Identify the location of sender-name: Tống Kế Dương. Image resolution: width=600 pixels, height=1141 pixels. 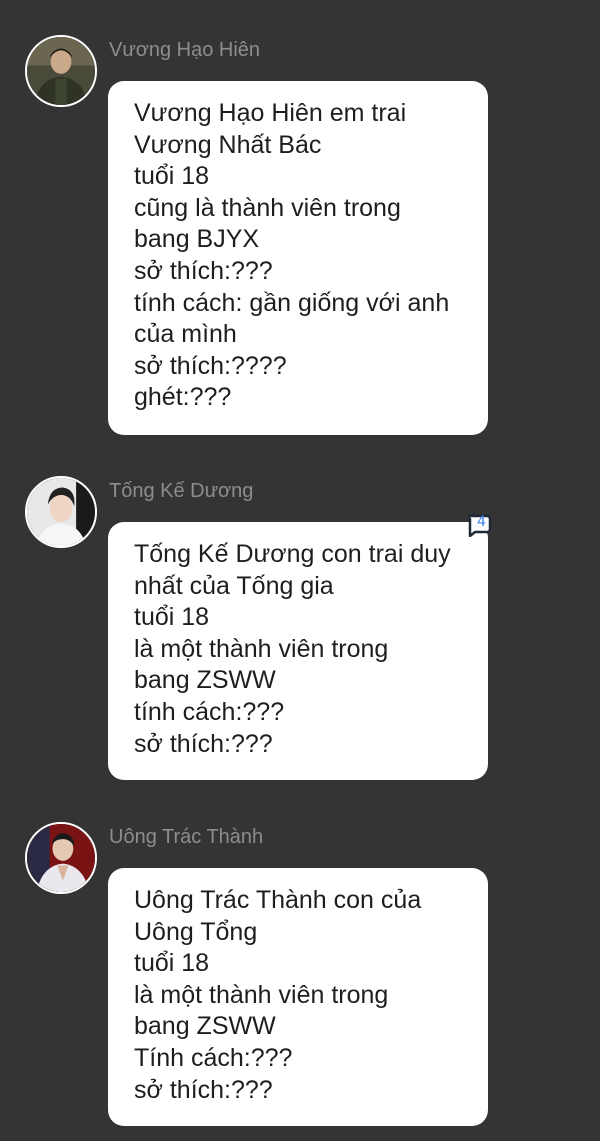
(181, 491).